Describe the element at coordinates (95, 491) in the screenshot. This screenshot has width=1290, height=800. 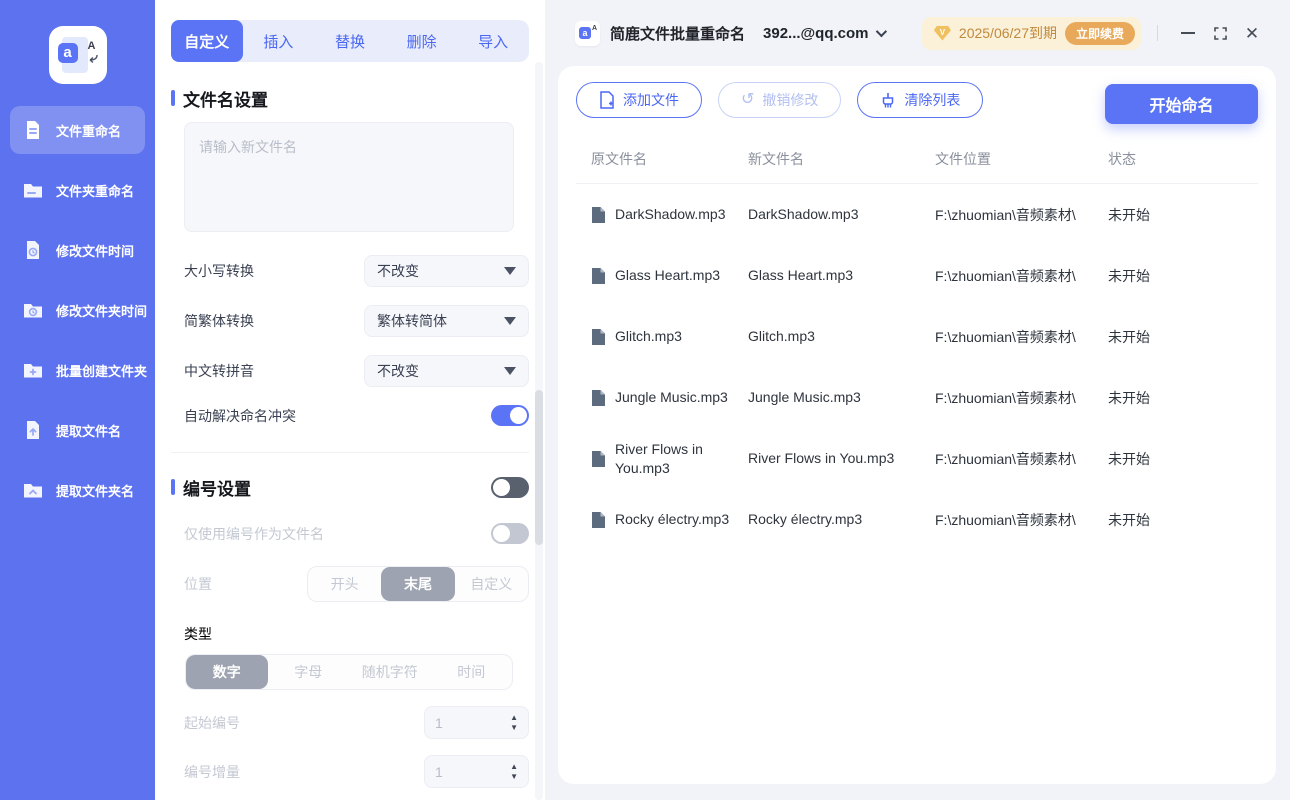
I see `sidebar-item-label: 提取文件夹名` at that location.